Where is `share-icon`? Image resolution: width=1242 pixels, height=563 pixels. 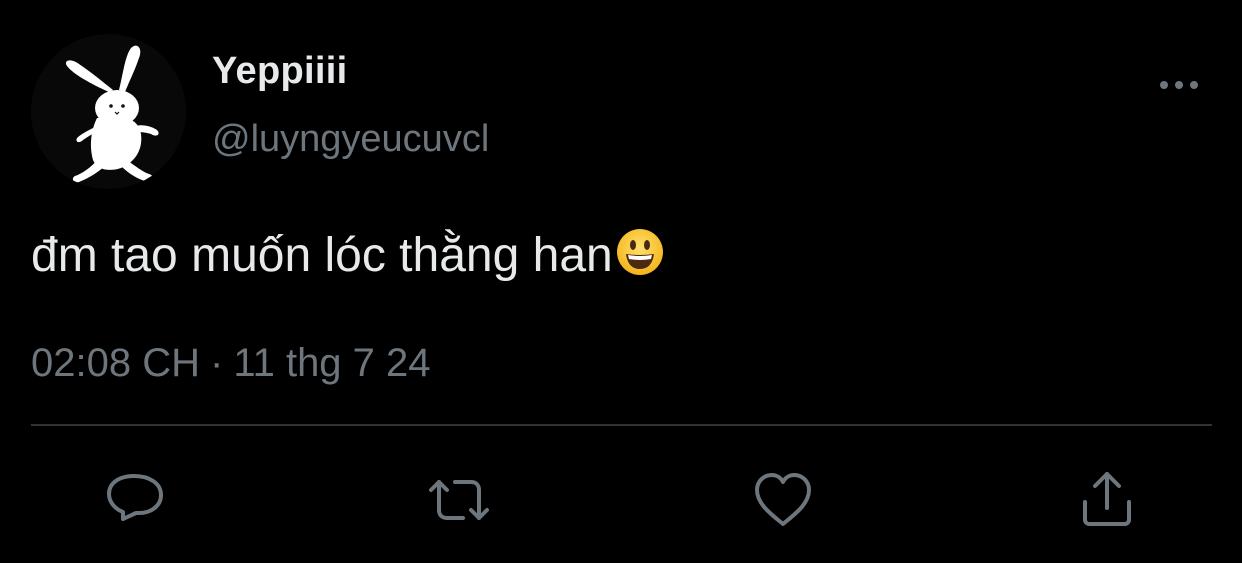 share-icon is located at coordinates (1107, 499).